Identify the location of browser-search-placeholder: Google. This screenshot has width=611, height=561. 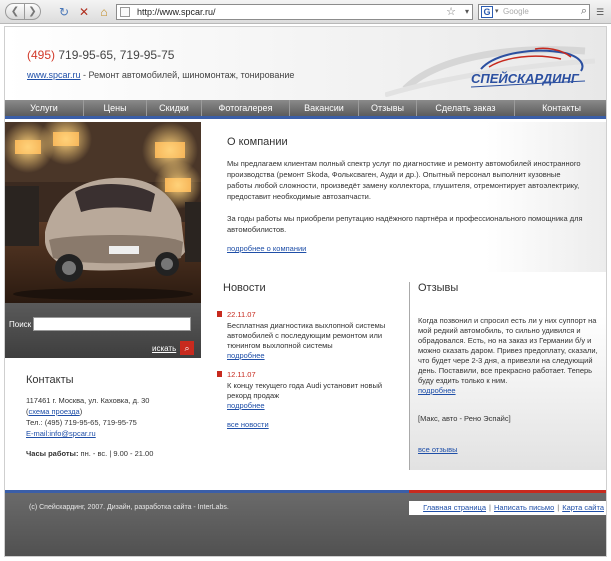
(516, 11).